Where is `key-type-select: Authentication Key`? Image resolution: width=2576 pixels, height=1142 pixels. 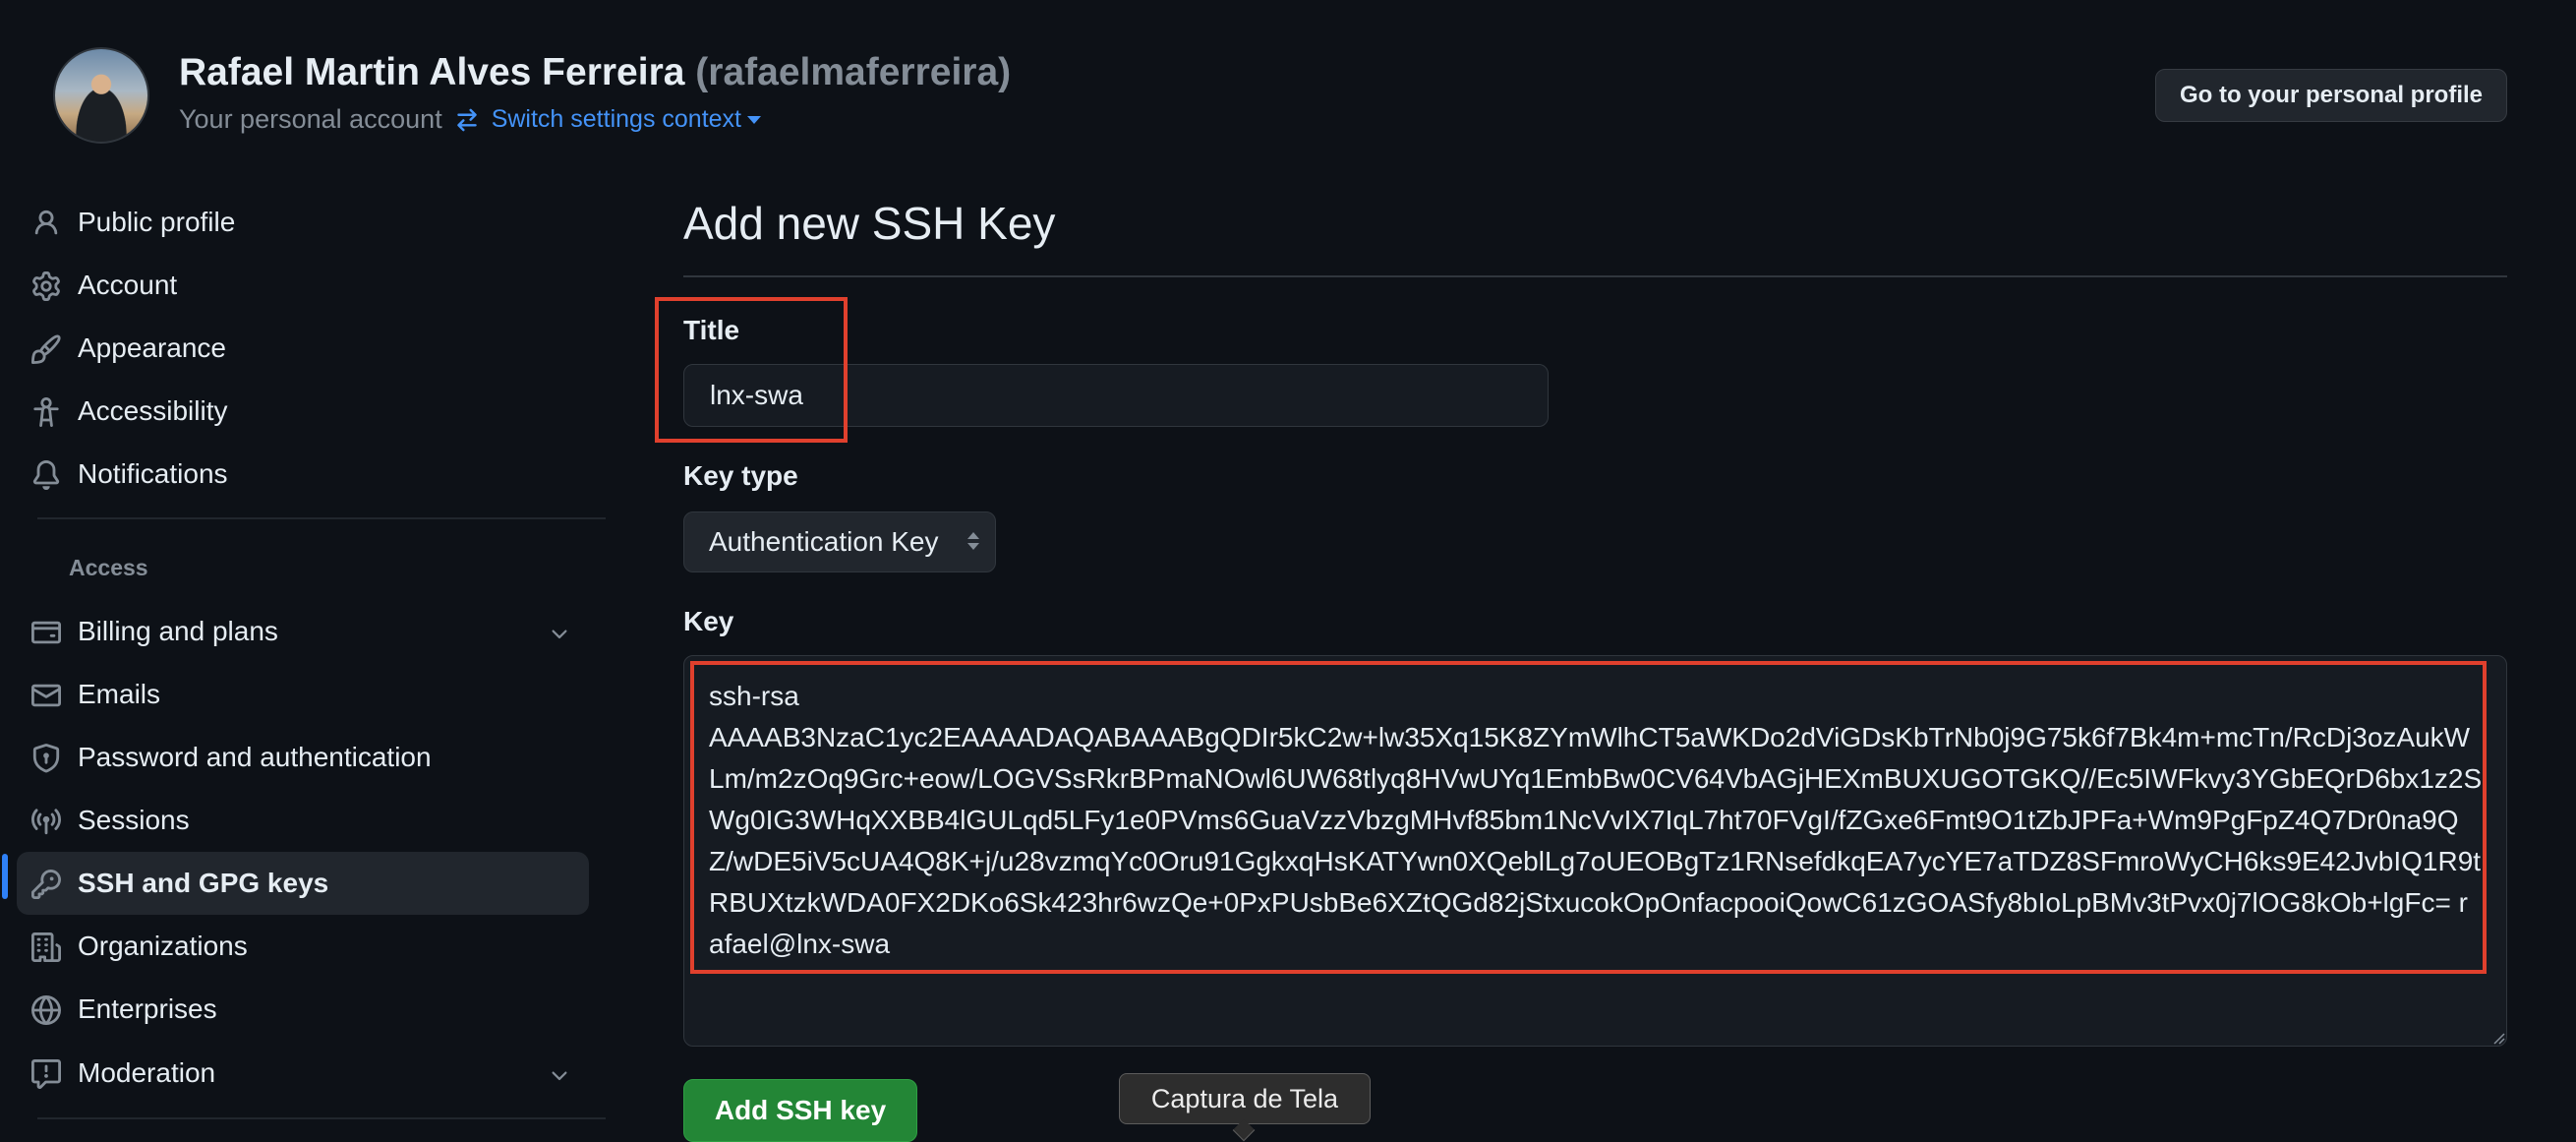 key-type-select: Authentication Key is located at coordinates (839, 541).